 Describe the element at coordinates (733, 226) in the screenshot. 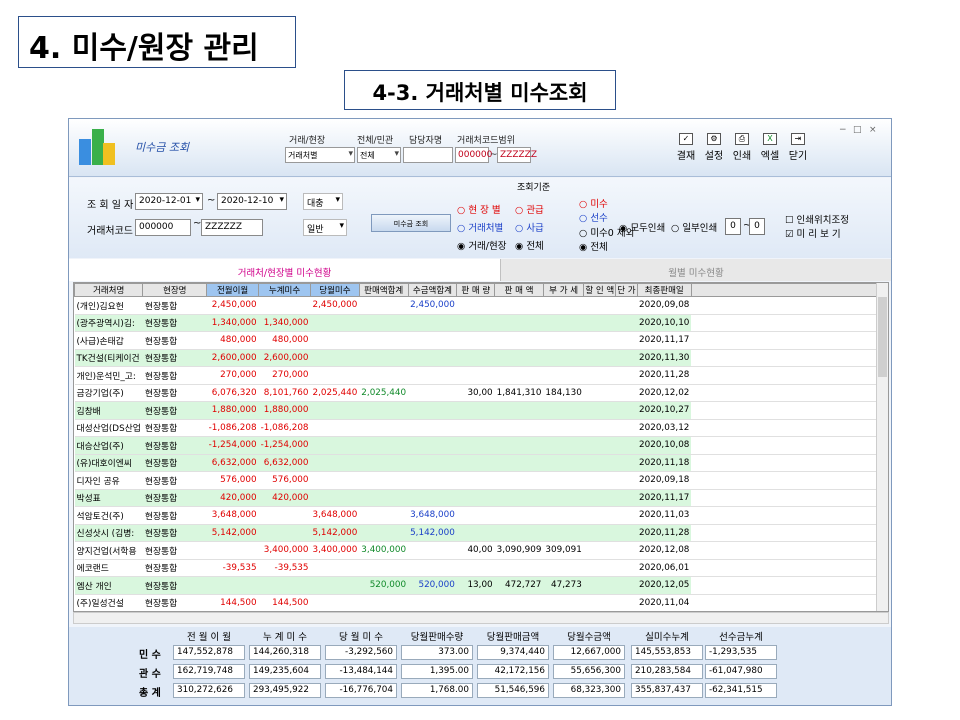

I see `range-from-spinner: 0` at that location.